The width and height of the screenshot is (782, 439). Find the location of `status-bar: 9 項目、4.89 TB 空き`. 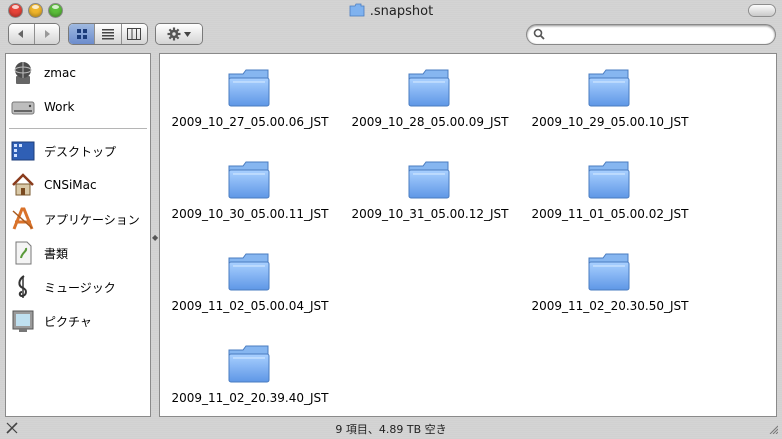

status-bar: 9 項目、4.89 TB 空き is located at coordinates (391, 428).